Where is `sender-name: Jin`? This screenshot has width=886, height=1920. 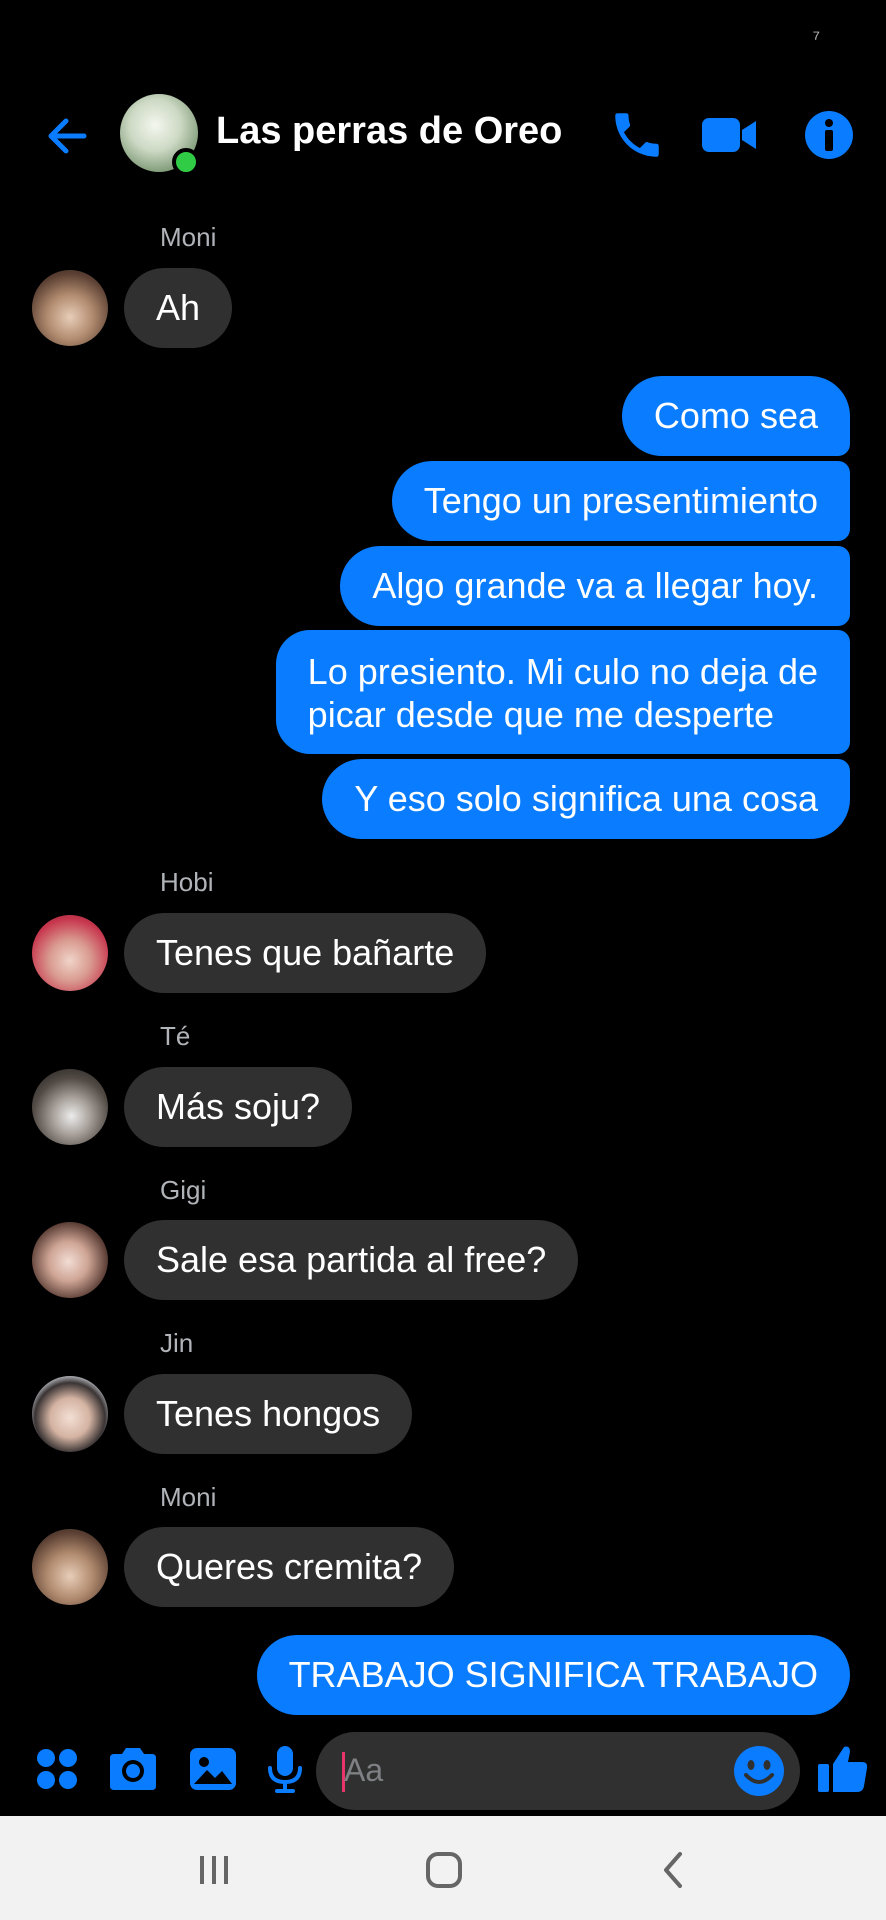 sender-name: Jin is located at coordinates (177, 1343).